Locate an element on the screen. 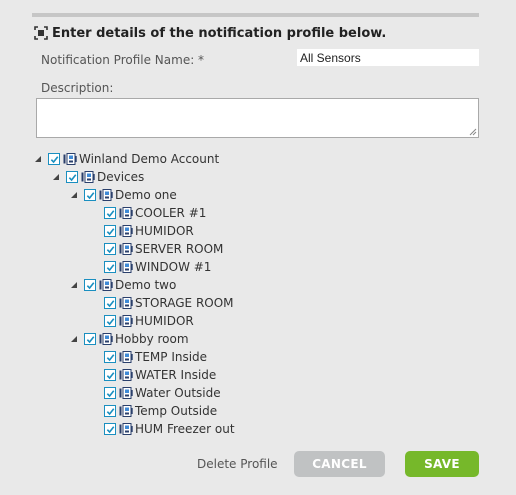  tree-node-group: Demo two is located at coordinates (123, 285).